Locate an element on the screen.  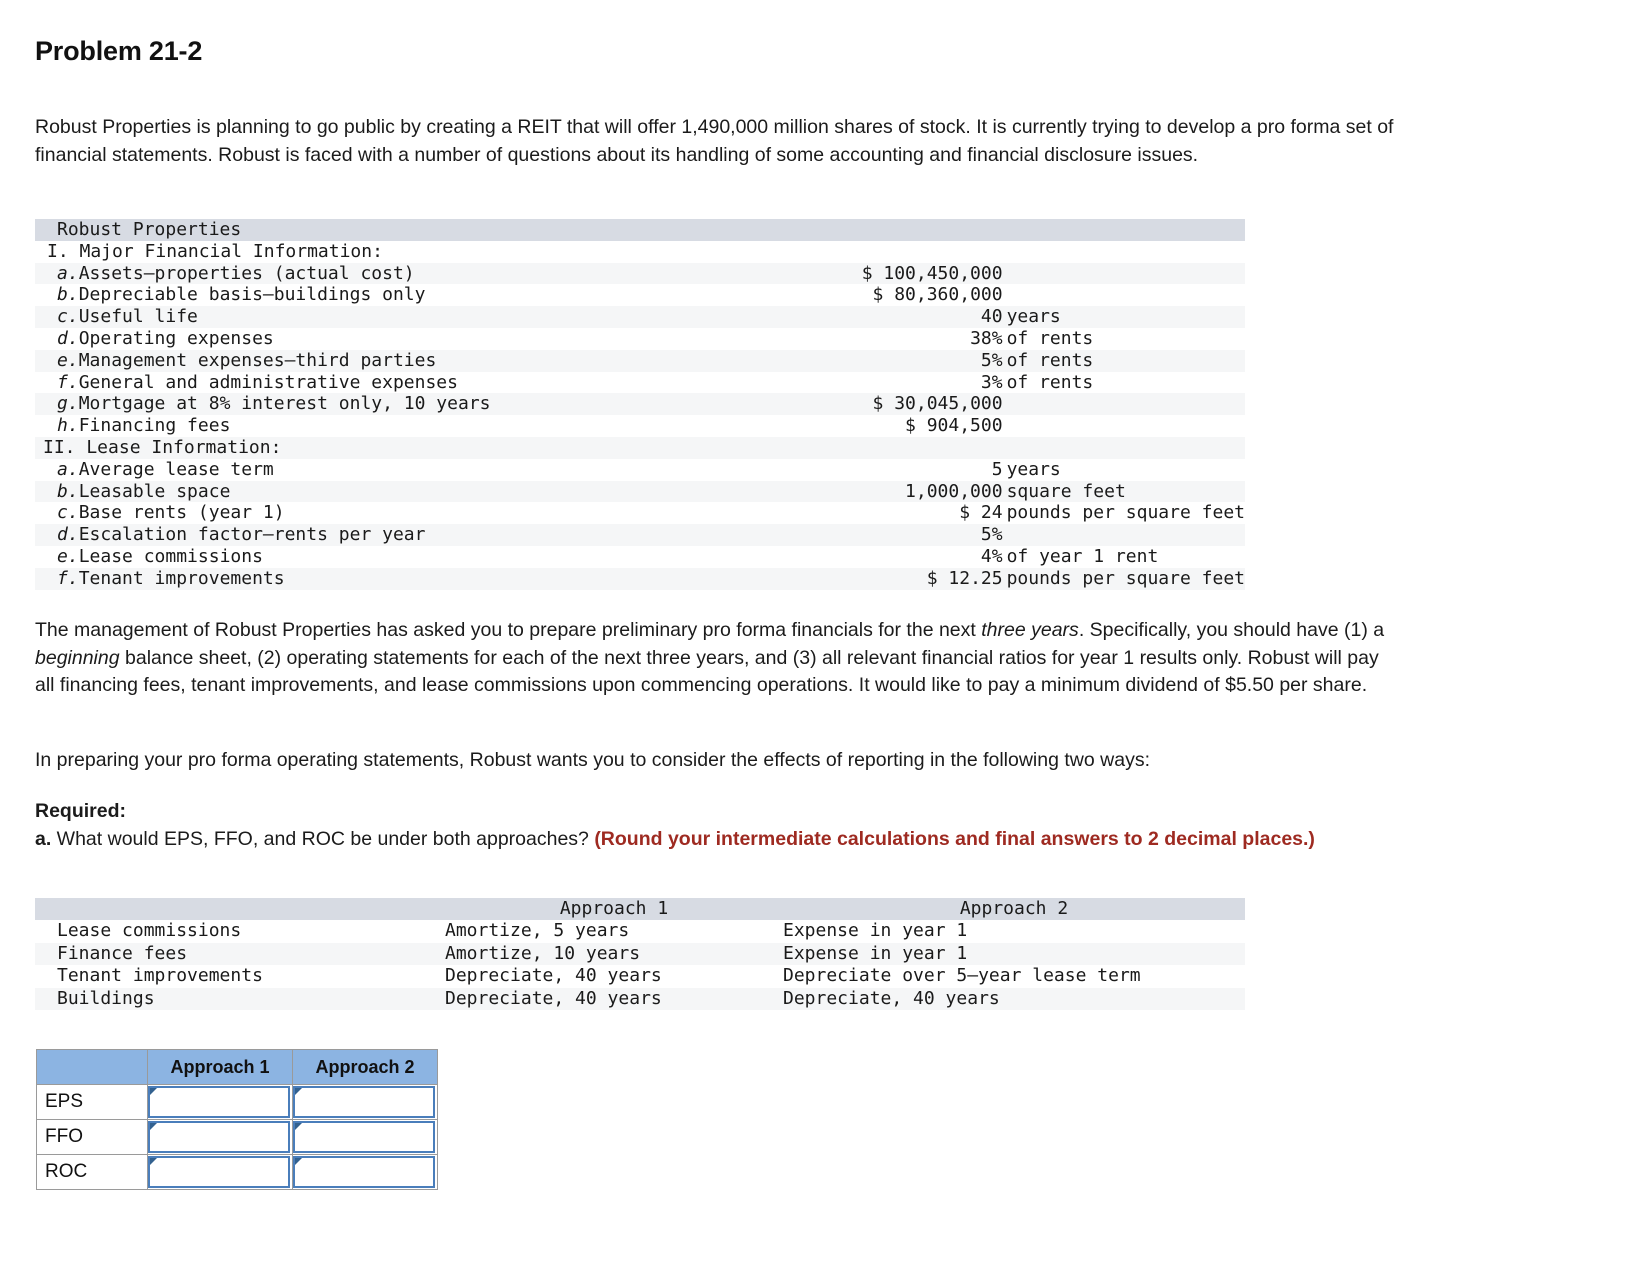
info-table-title: Robust Properties is located at coordinates (640, 230).